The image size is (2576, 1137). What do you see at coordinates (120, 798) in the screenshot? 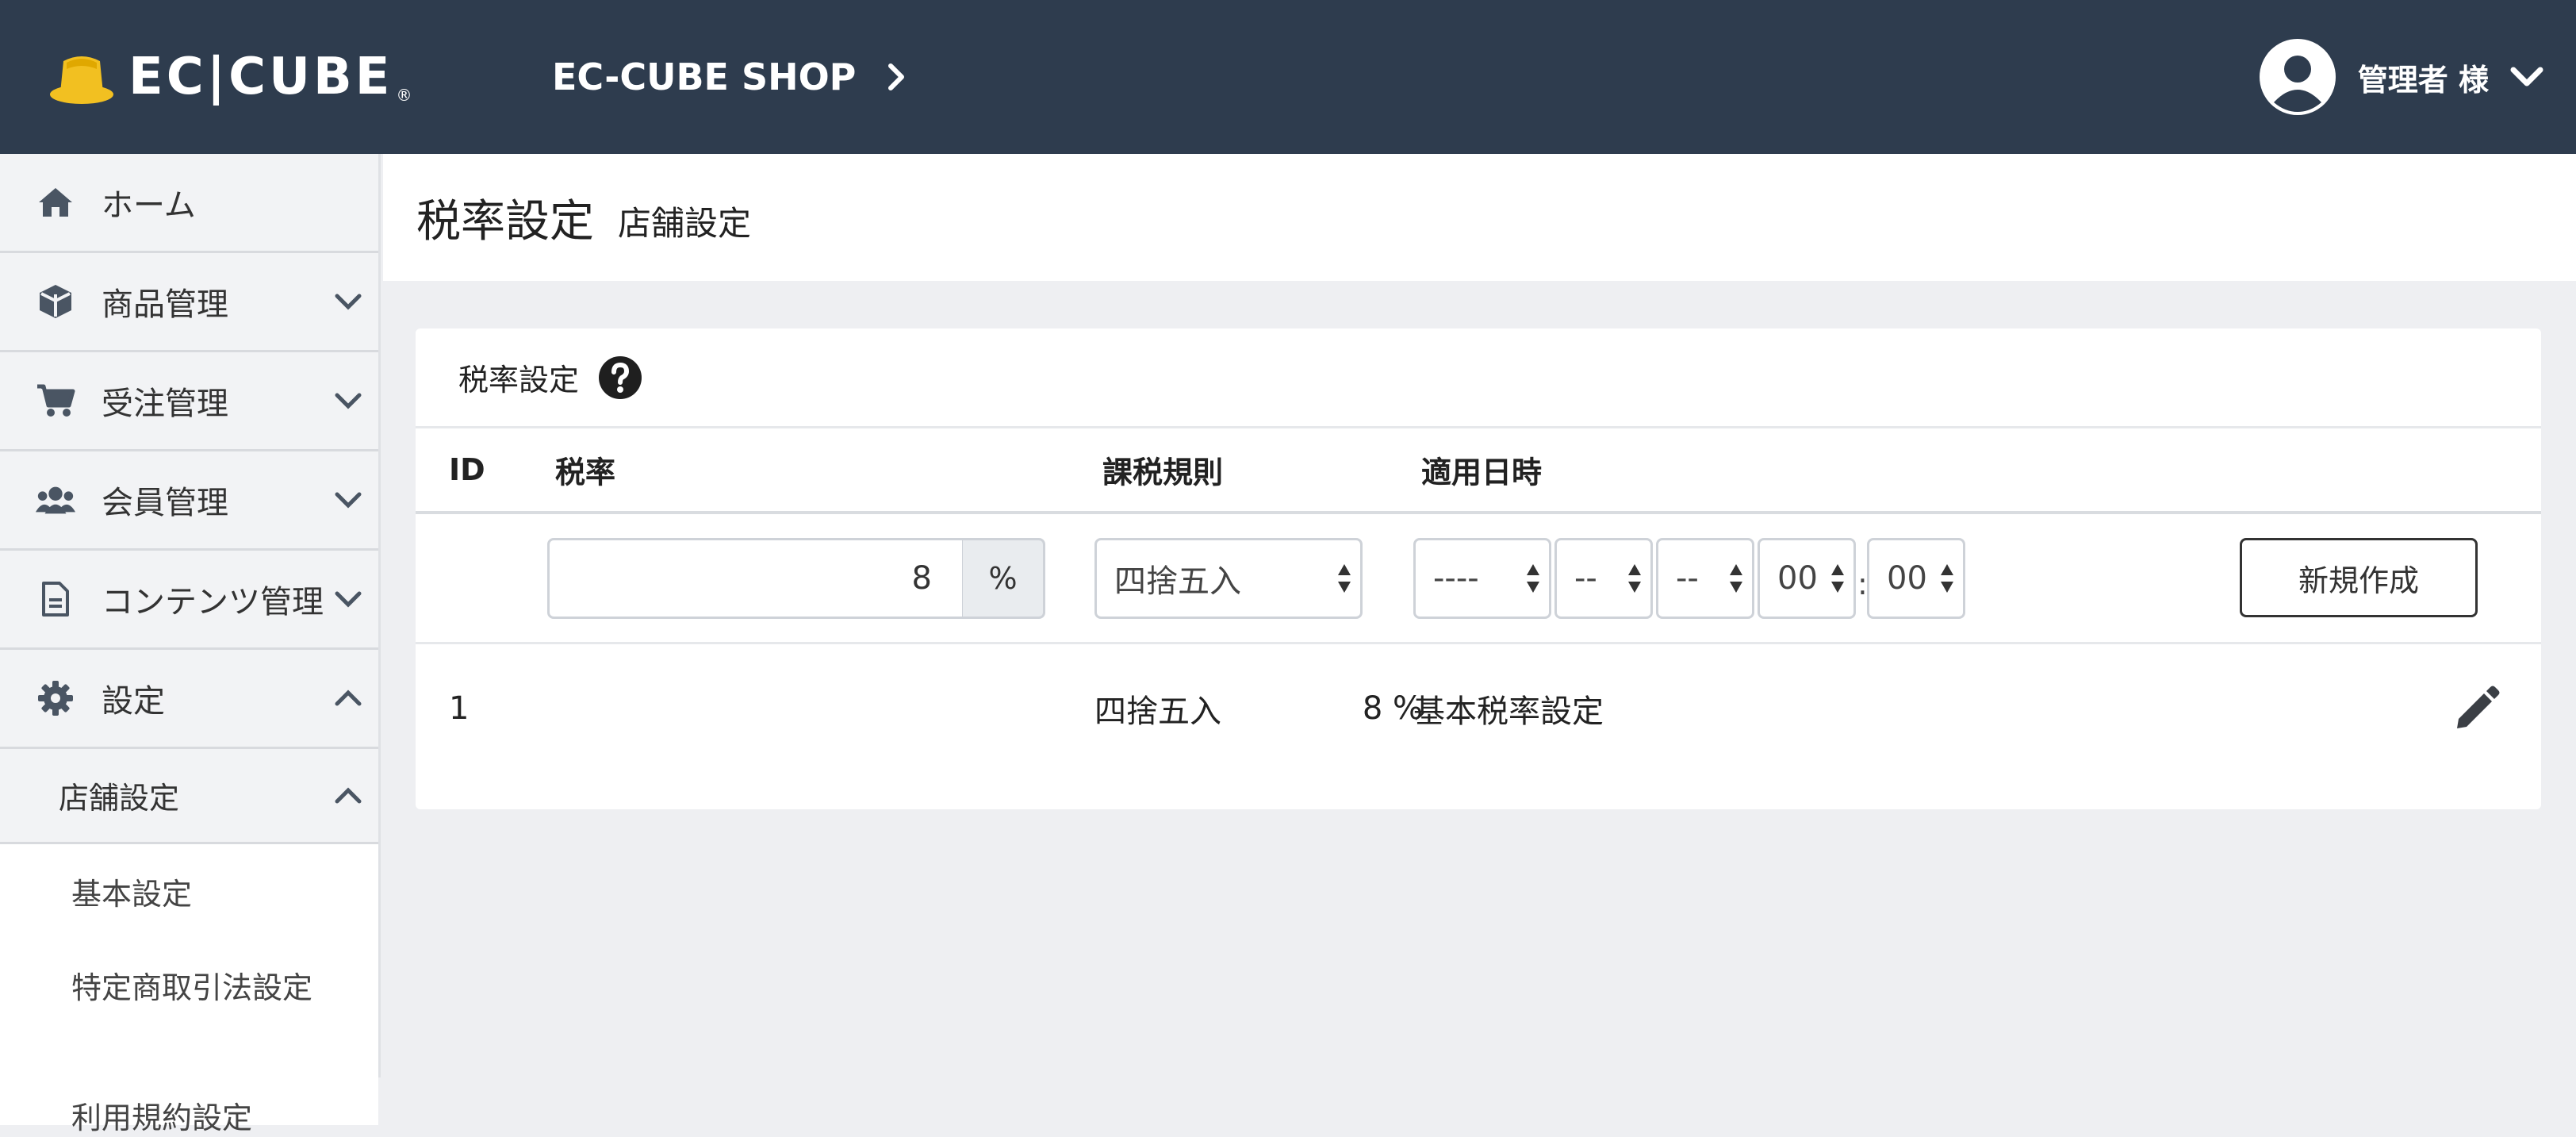
I see `sidebar-subgroup-label: 店舗設定` at bounding box center [120, 798].